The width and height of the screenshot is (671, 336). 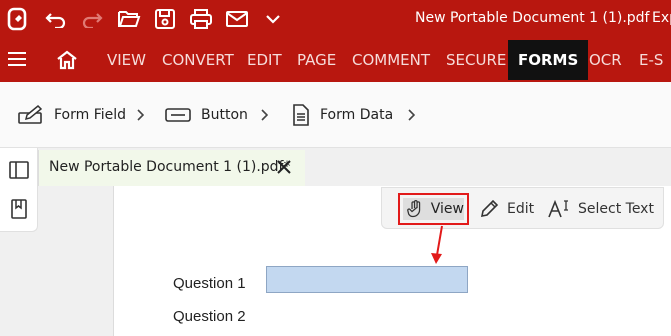 I want to click on view-mode-label: View, so click(x=447, y=209).